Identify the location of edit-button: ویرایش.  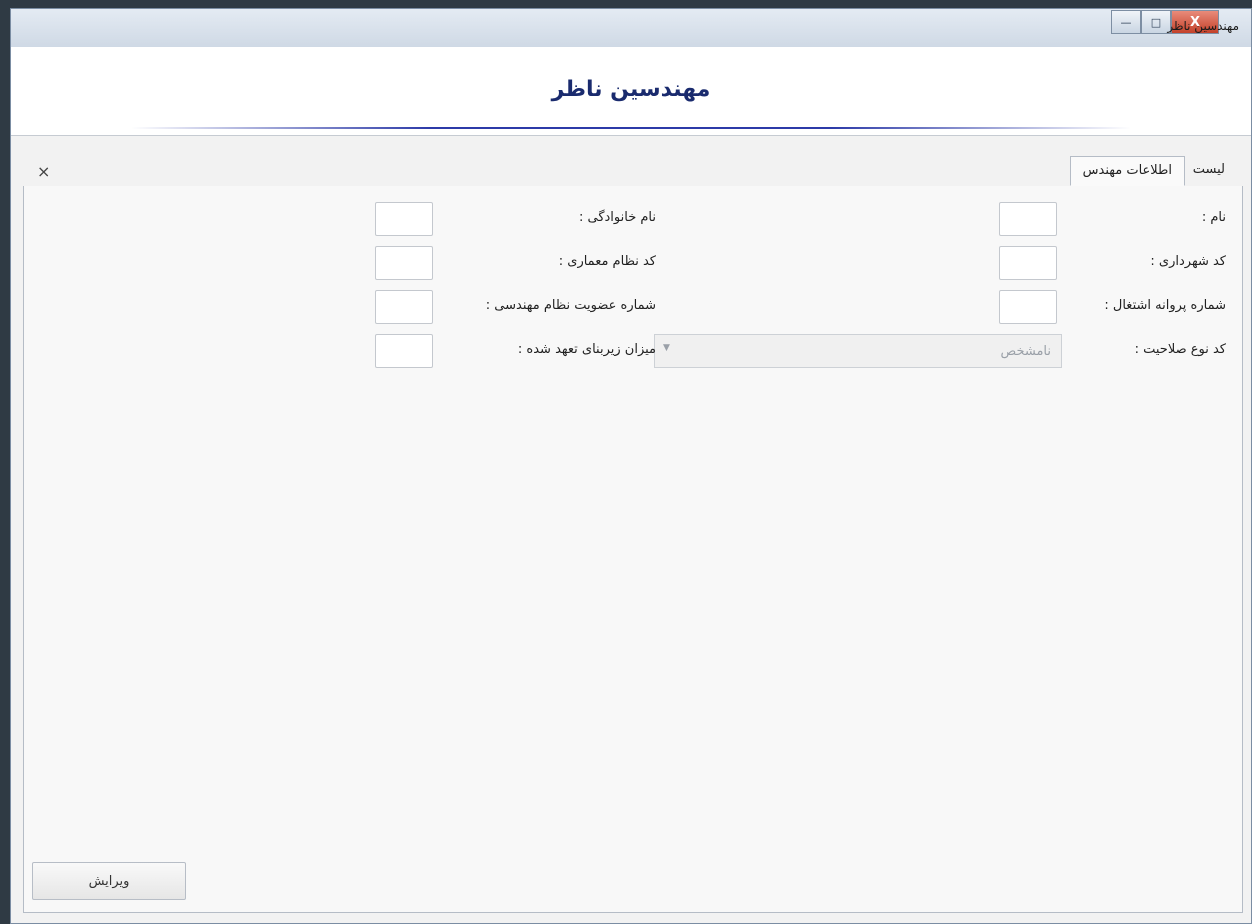
(109, 881).